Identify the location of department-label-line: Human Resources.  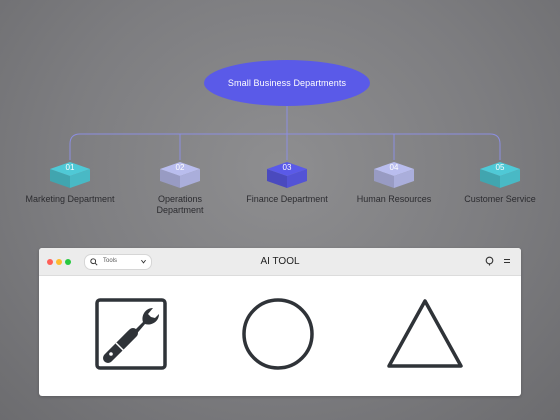
(394, 199).